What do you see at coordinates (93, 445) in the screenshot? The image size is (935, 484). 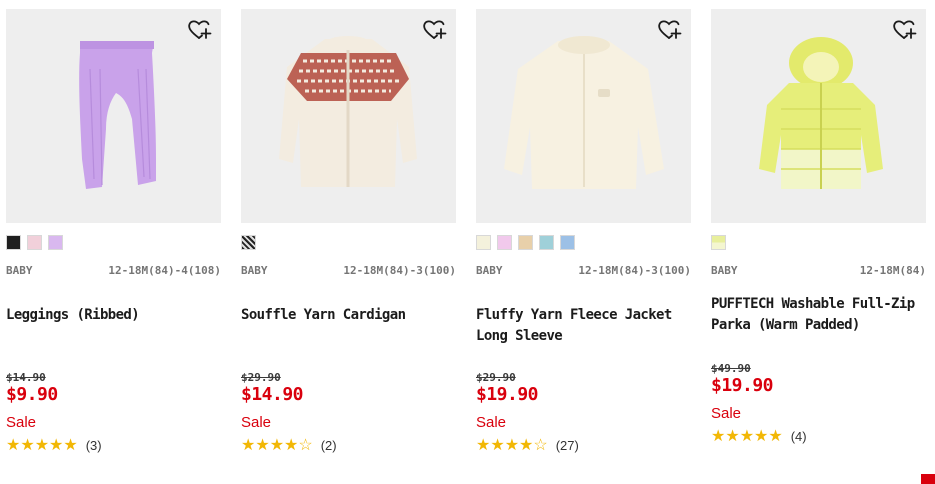 I see `review-count: (3)` at bounding box center [93, 445].